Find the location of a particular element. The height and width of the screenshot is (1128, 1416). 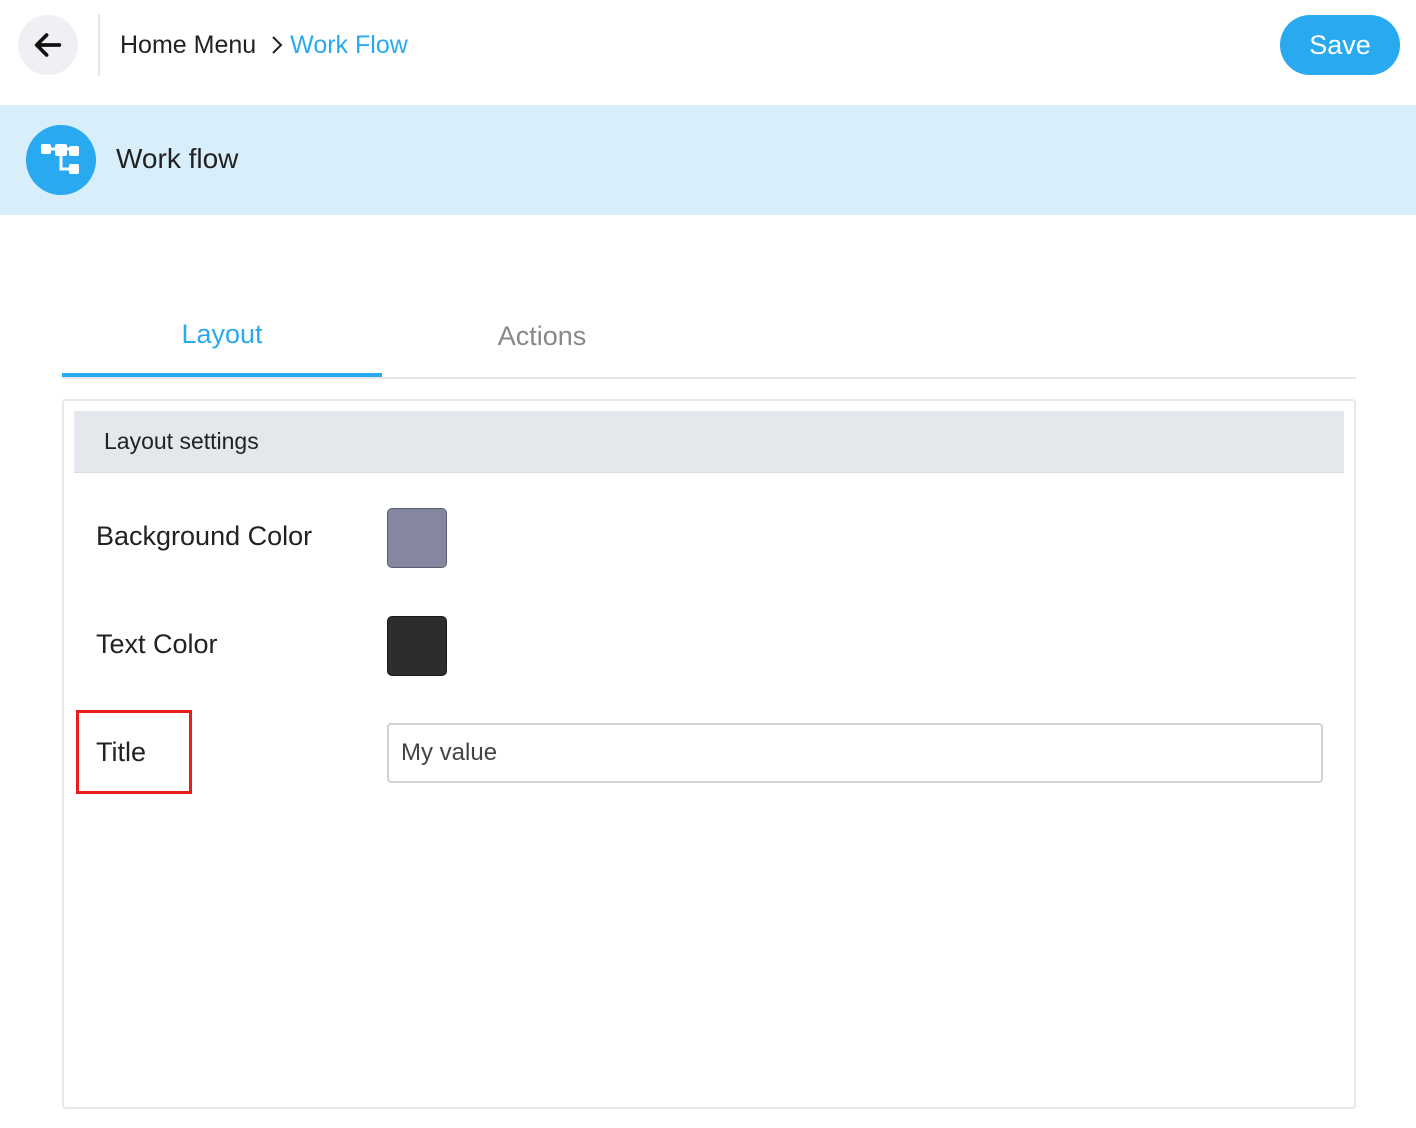

text-color-label: Text Color is located at coordinates (157, 644).